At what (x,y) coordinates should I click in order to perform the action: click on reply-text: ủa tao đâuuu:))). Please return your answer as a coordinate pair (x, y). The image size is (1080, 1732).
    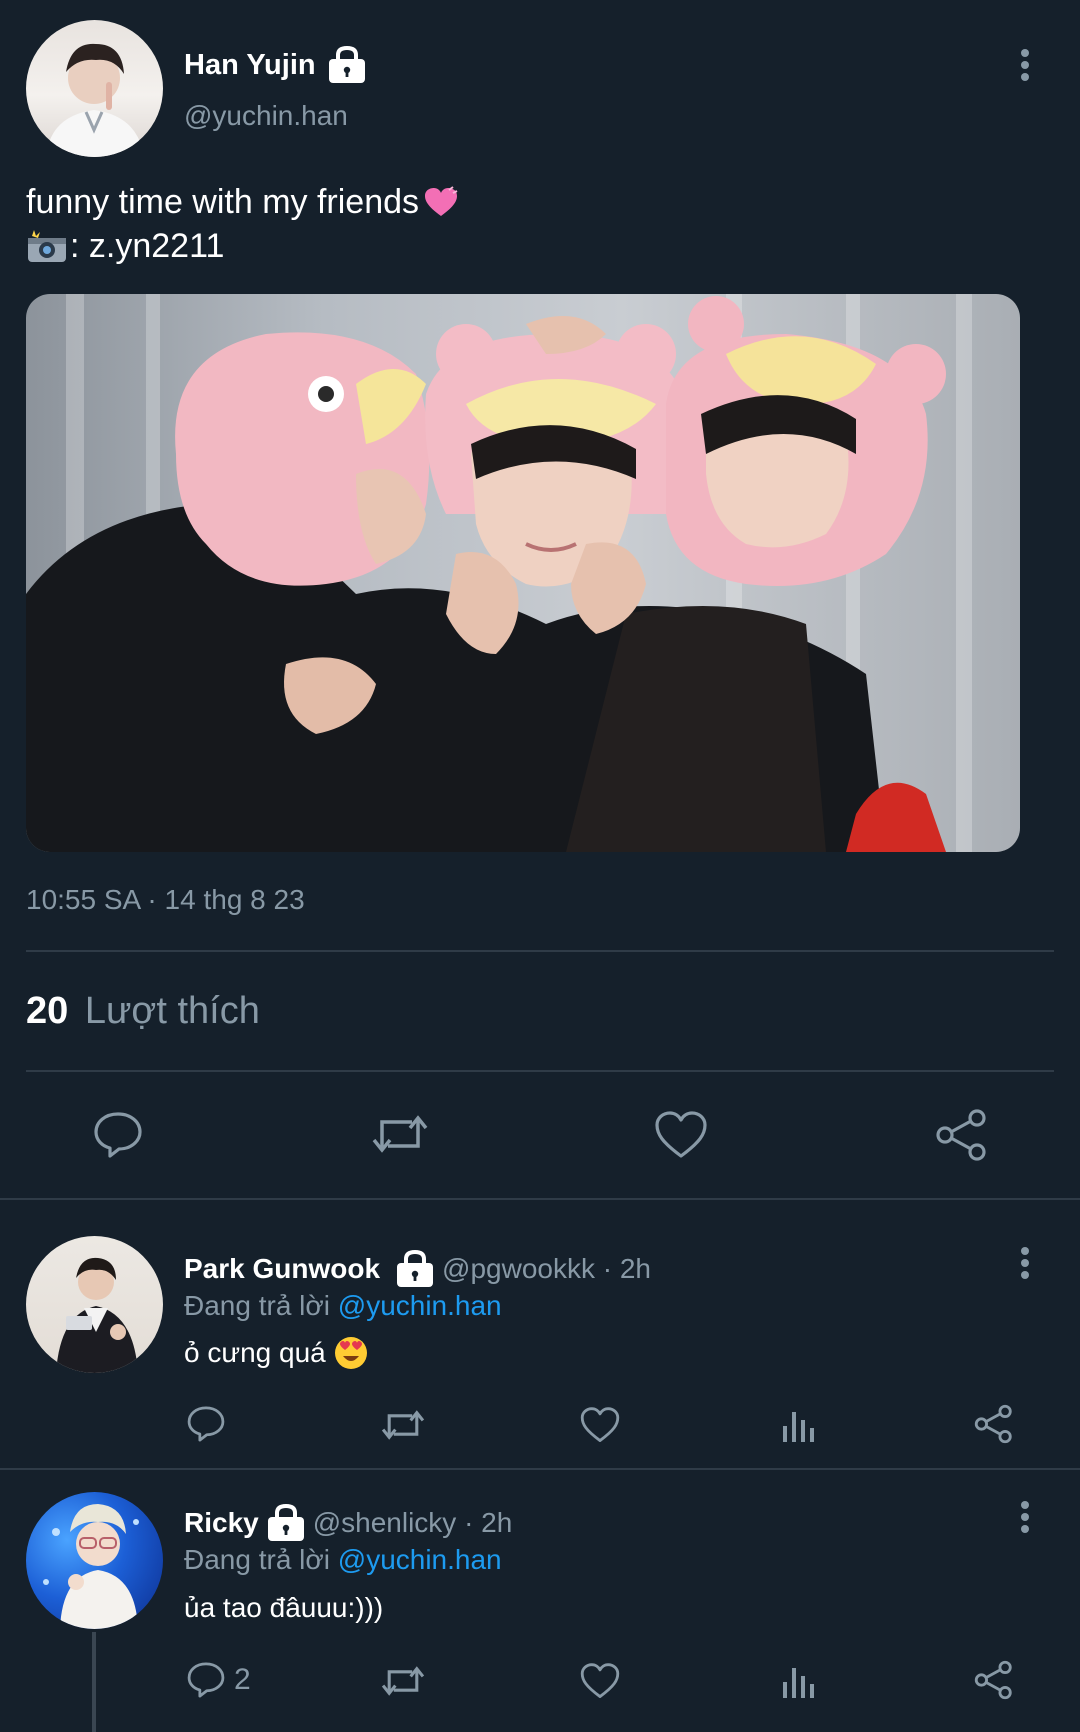
    Looking at the image, I should click on (284, 1607).